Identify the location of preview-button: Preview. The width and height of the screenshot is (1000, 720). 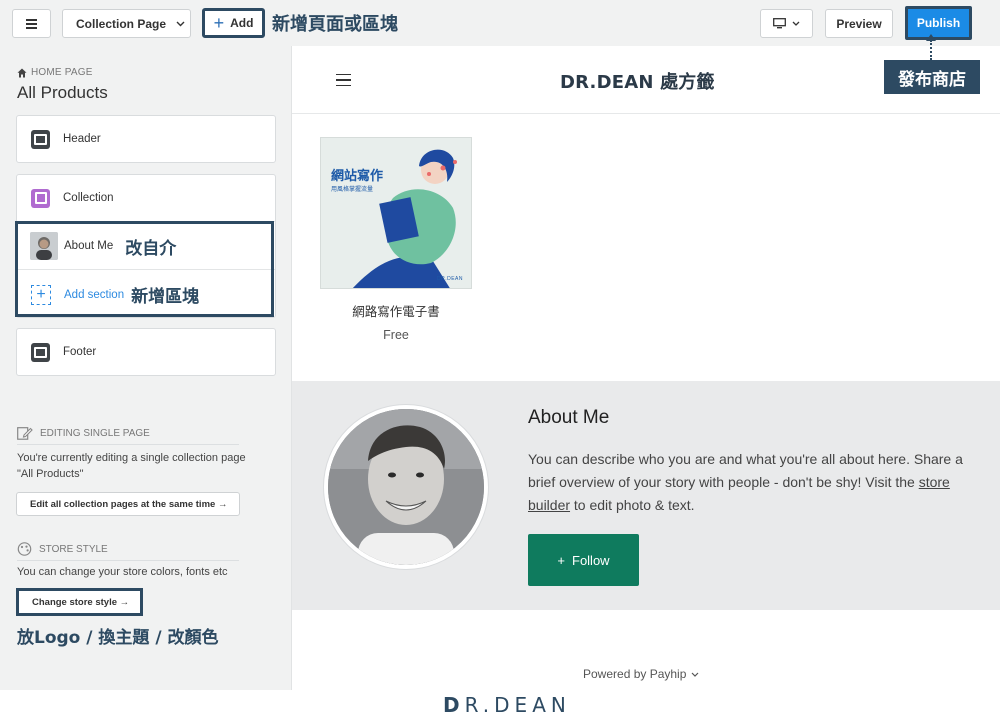
(859, 23).